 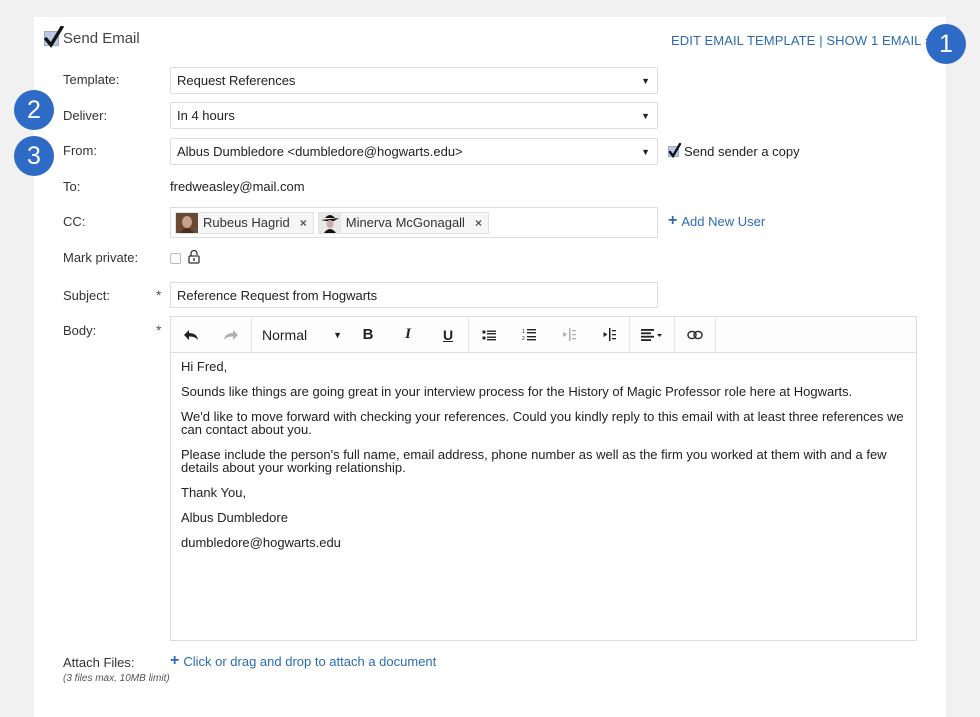 I want to click on send-email-header: Send Email, so click(x=92, y=37).